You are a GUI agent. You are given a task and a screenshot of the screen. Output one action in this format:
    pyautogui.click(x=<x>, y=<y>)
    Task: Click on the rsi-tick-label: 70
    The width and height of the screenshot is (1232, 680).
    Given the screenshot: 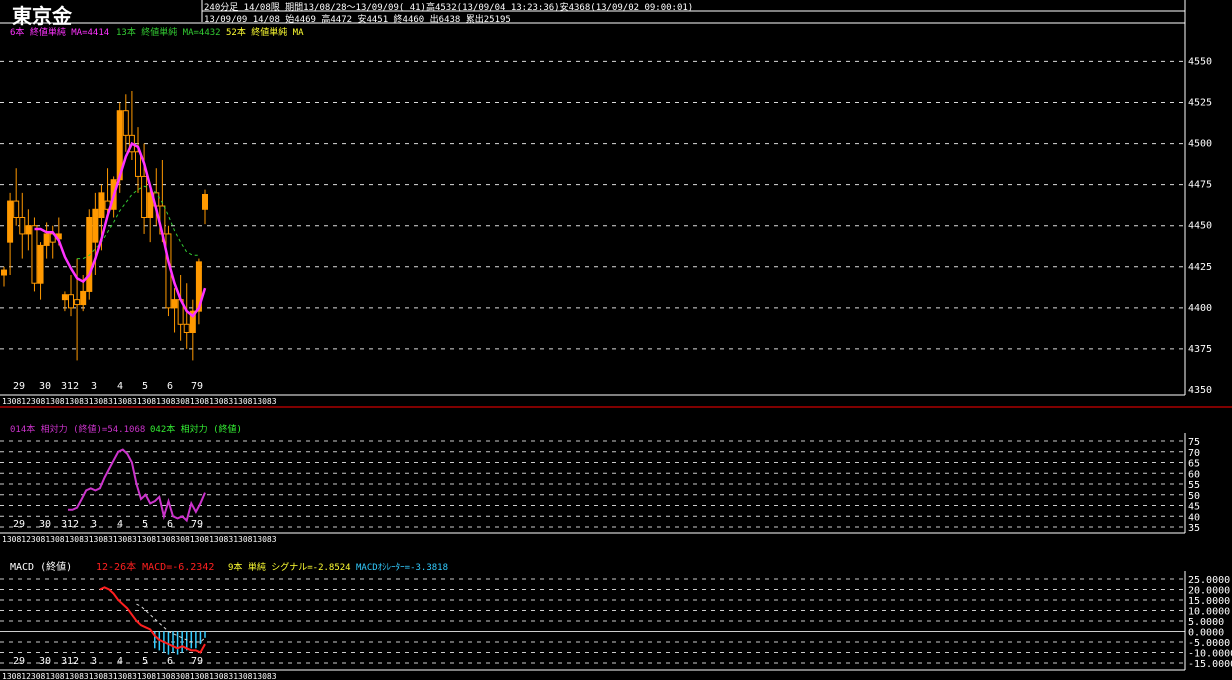 What is the action you would take?
    pyautogui.click(x=1194, y=453)
    